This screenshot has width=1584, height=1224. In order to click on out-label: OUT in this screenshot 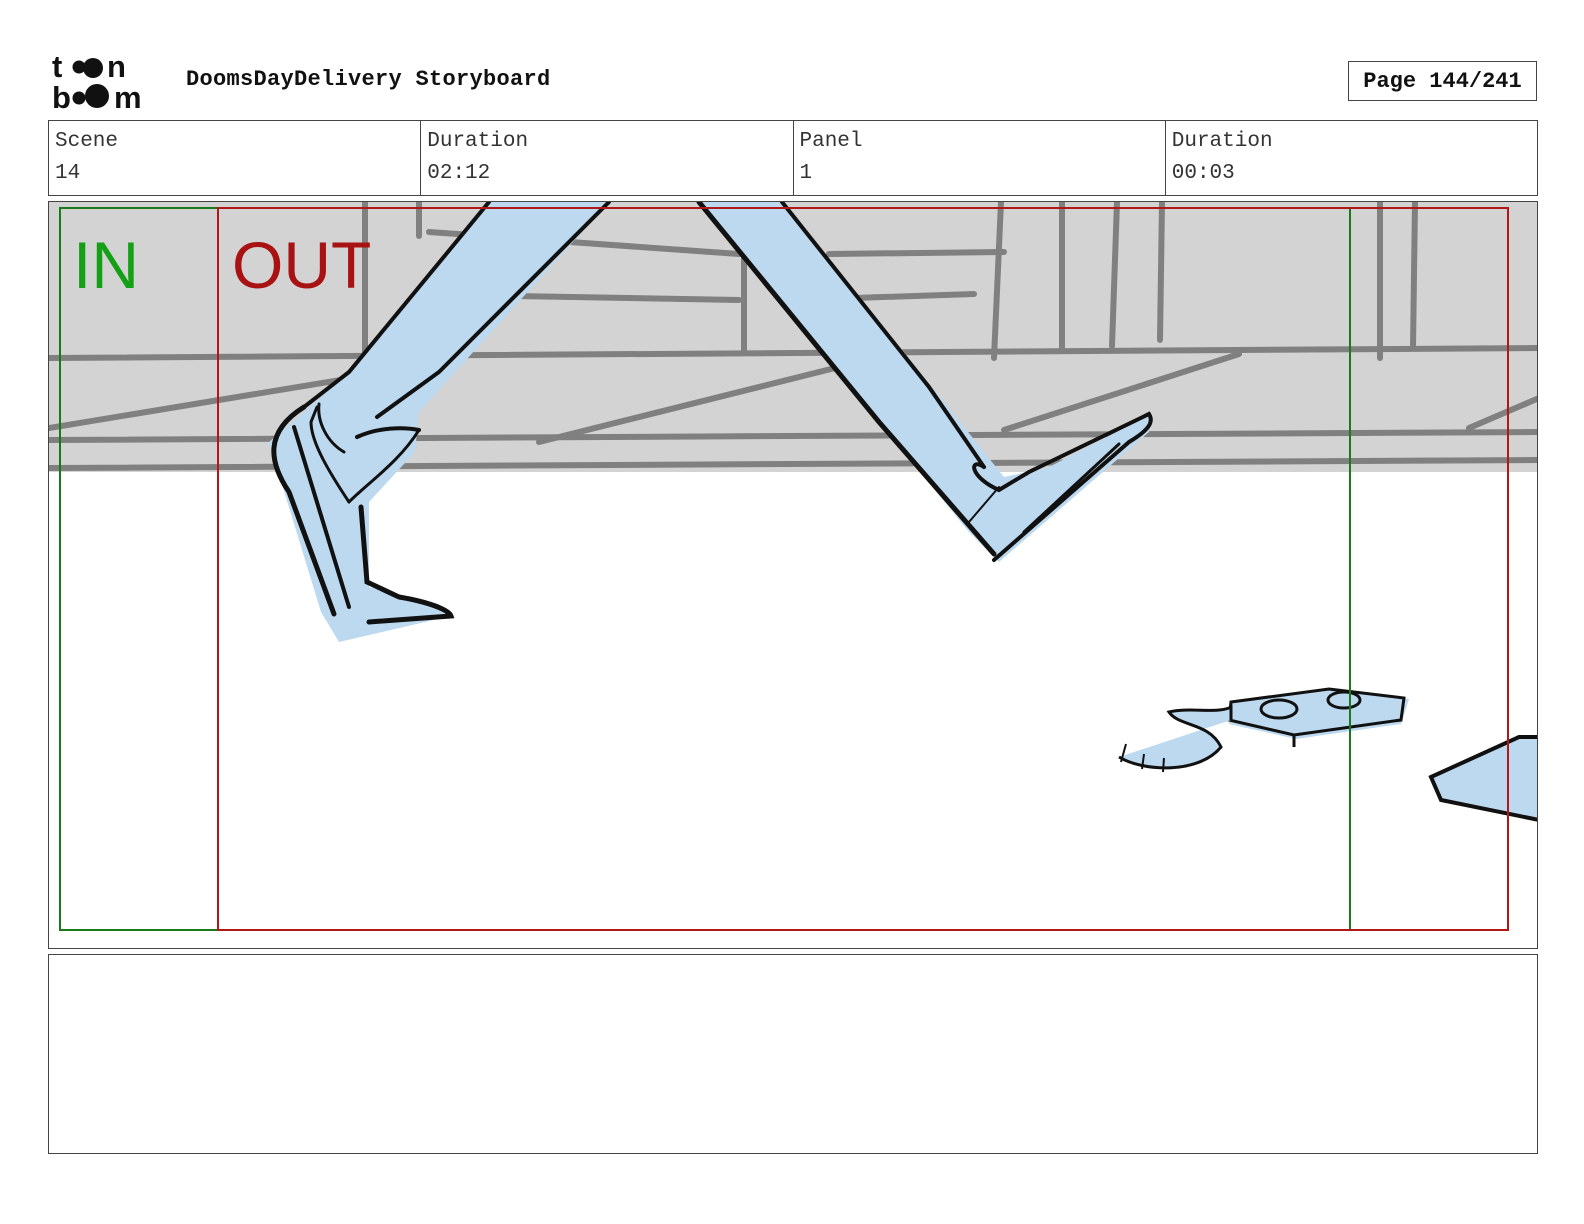, I will do `click(301, 265)`.